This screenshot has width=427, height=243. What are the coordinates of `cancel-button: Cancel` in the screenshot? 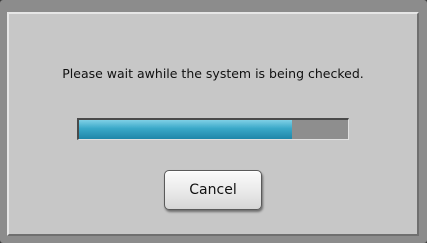 It's located at (213, 190).